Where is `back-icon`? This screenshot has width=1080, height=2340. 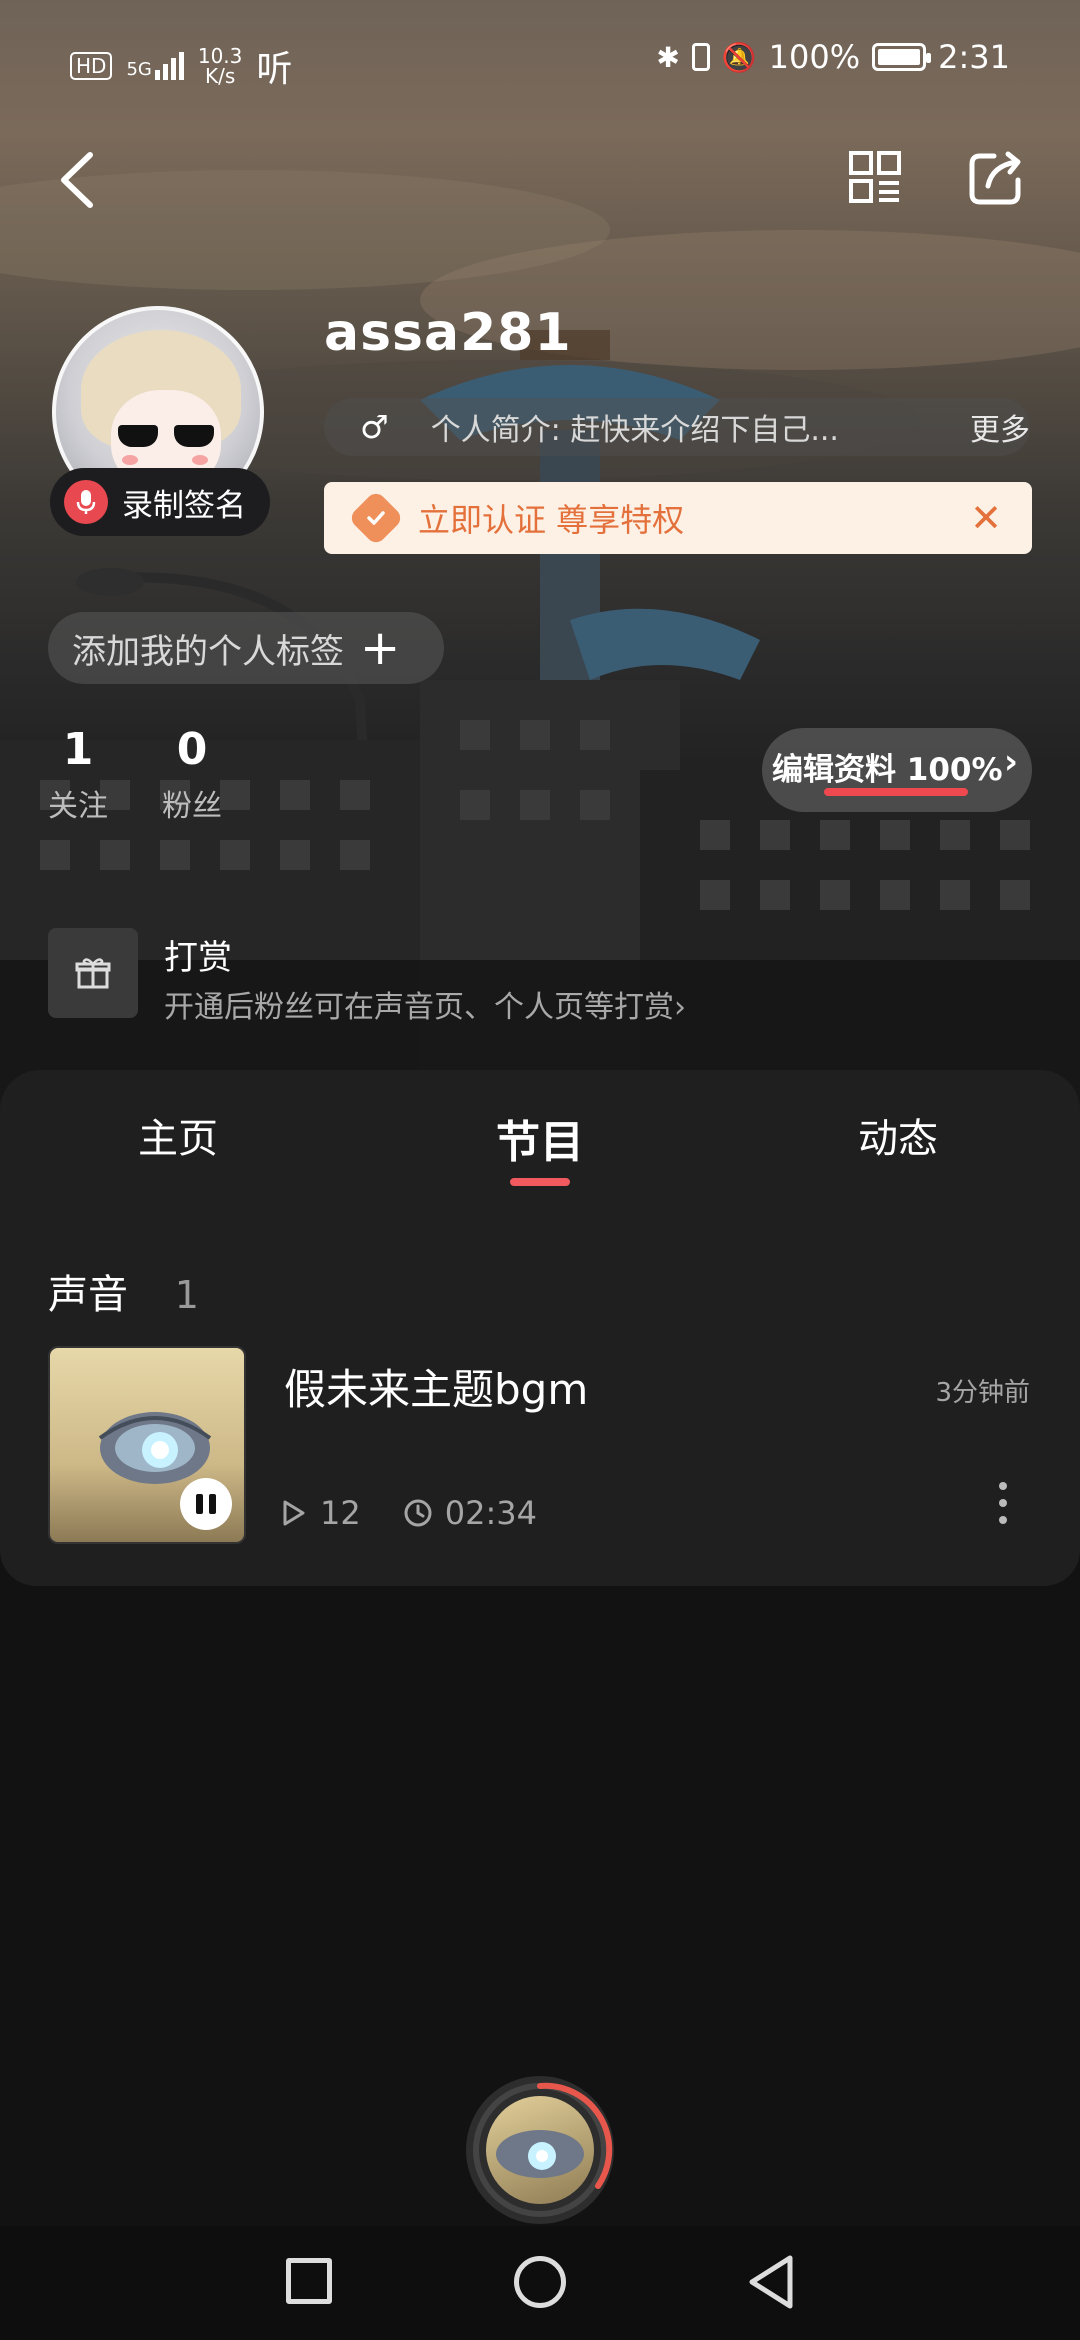 back-icon is located at coordinates (77, 180).